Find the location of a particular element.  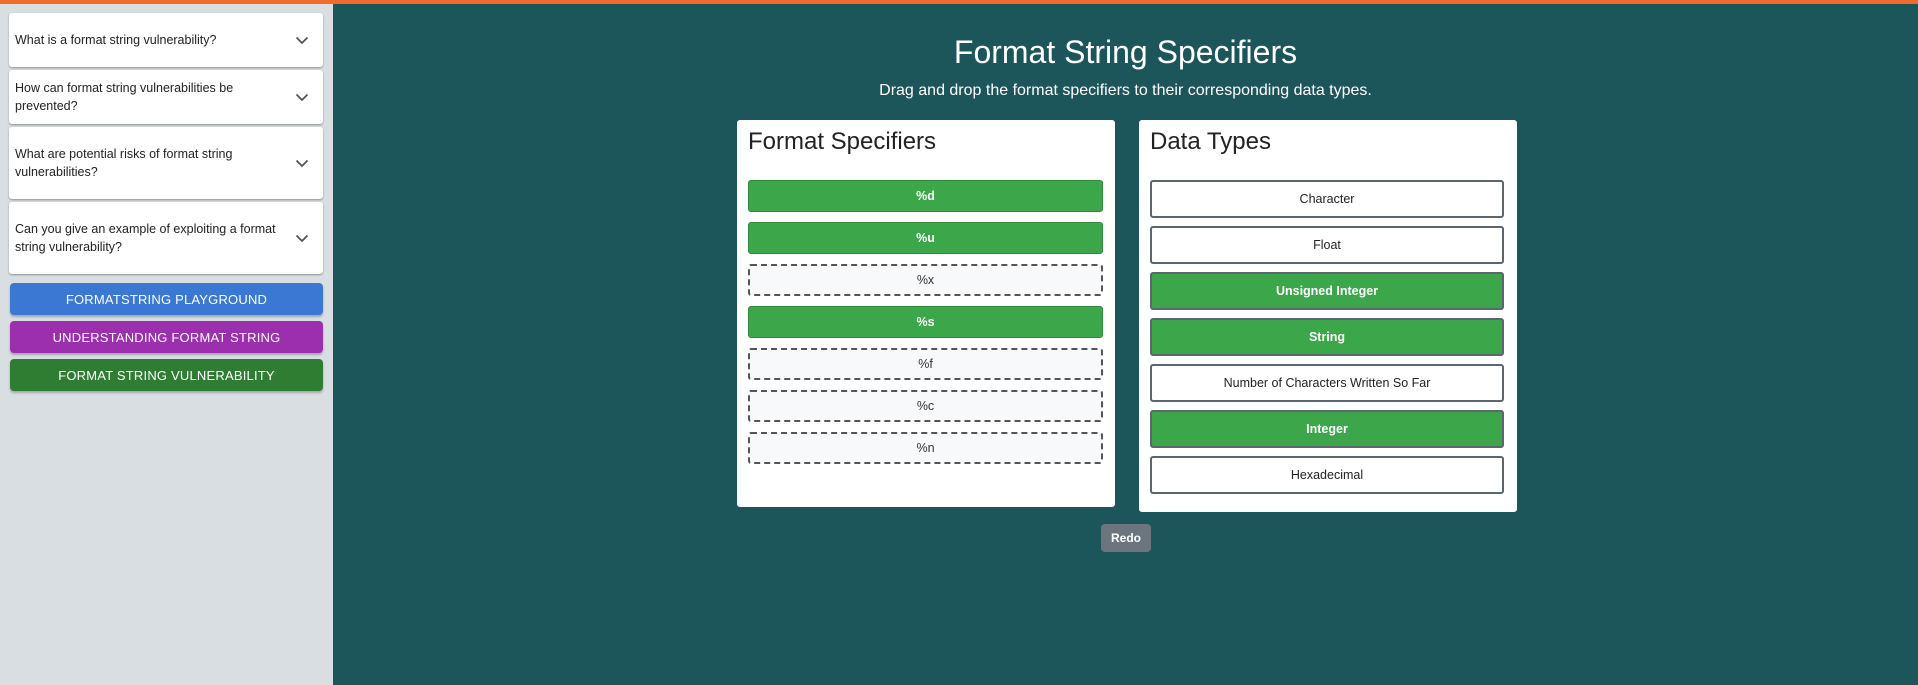

specifier-c: %c is located at coordinates (925, 406).